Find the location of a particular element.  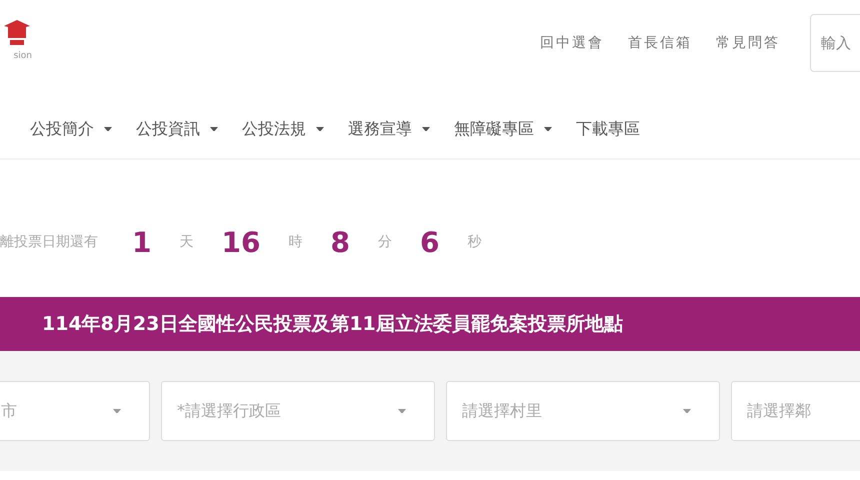

nav-menu-item: 選務宣導 is located at coordinates (389, 129).